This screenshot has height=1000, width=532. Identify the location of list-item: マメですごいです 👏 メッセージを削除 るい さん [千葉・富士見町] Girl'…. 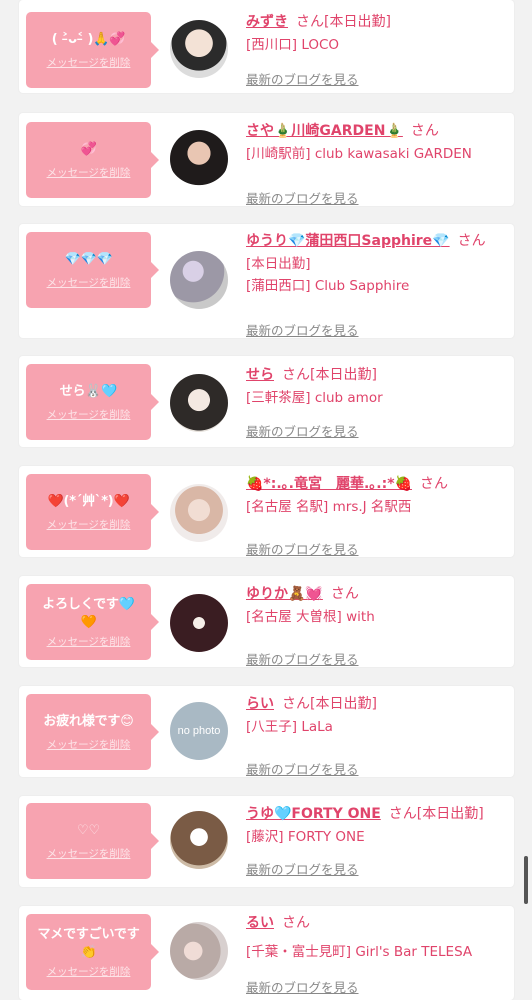
(266, 953).